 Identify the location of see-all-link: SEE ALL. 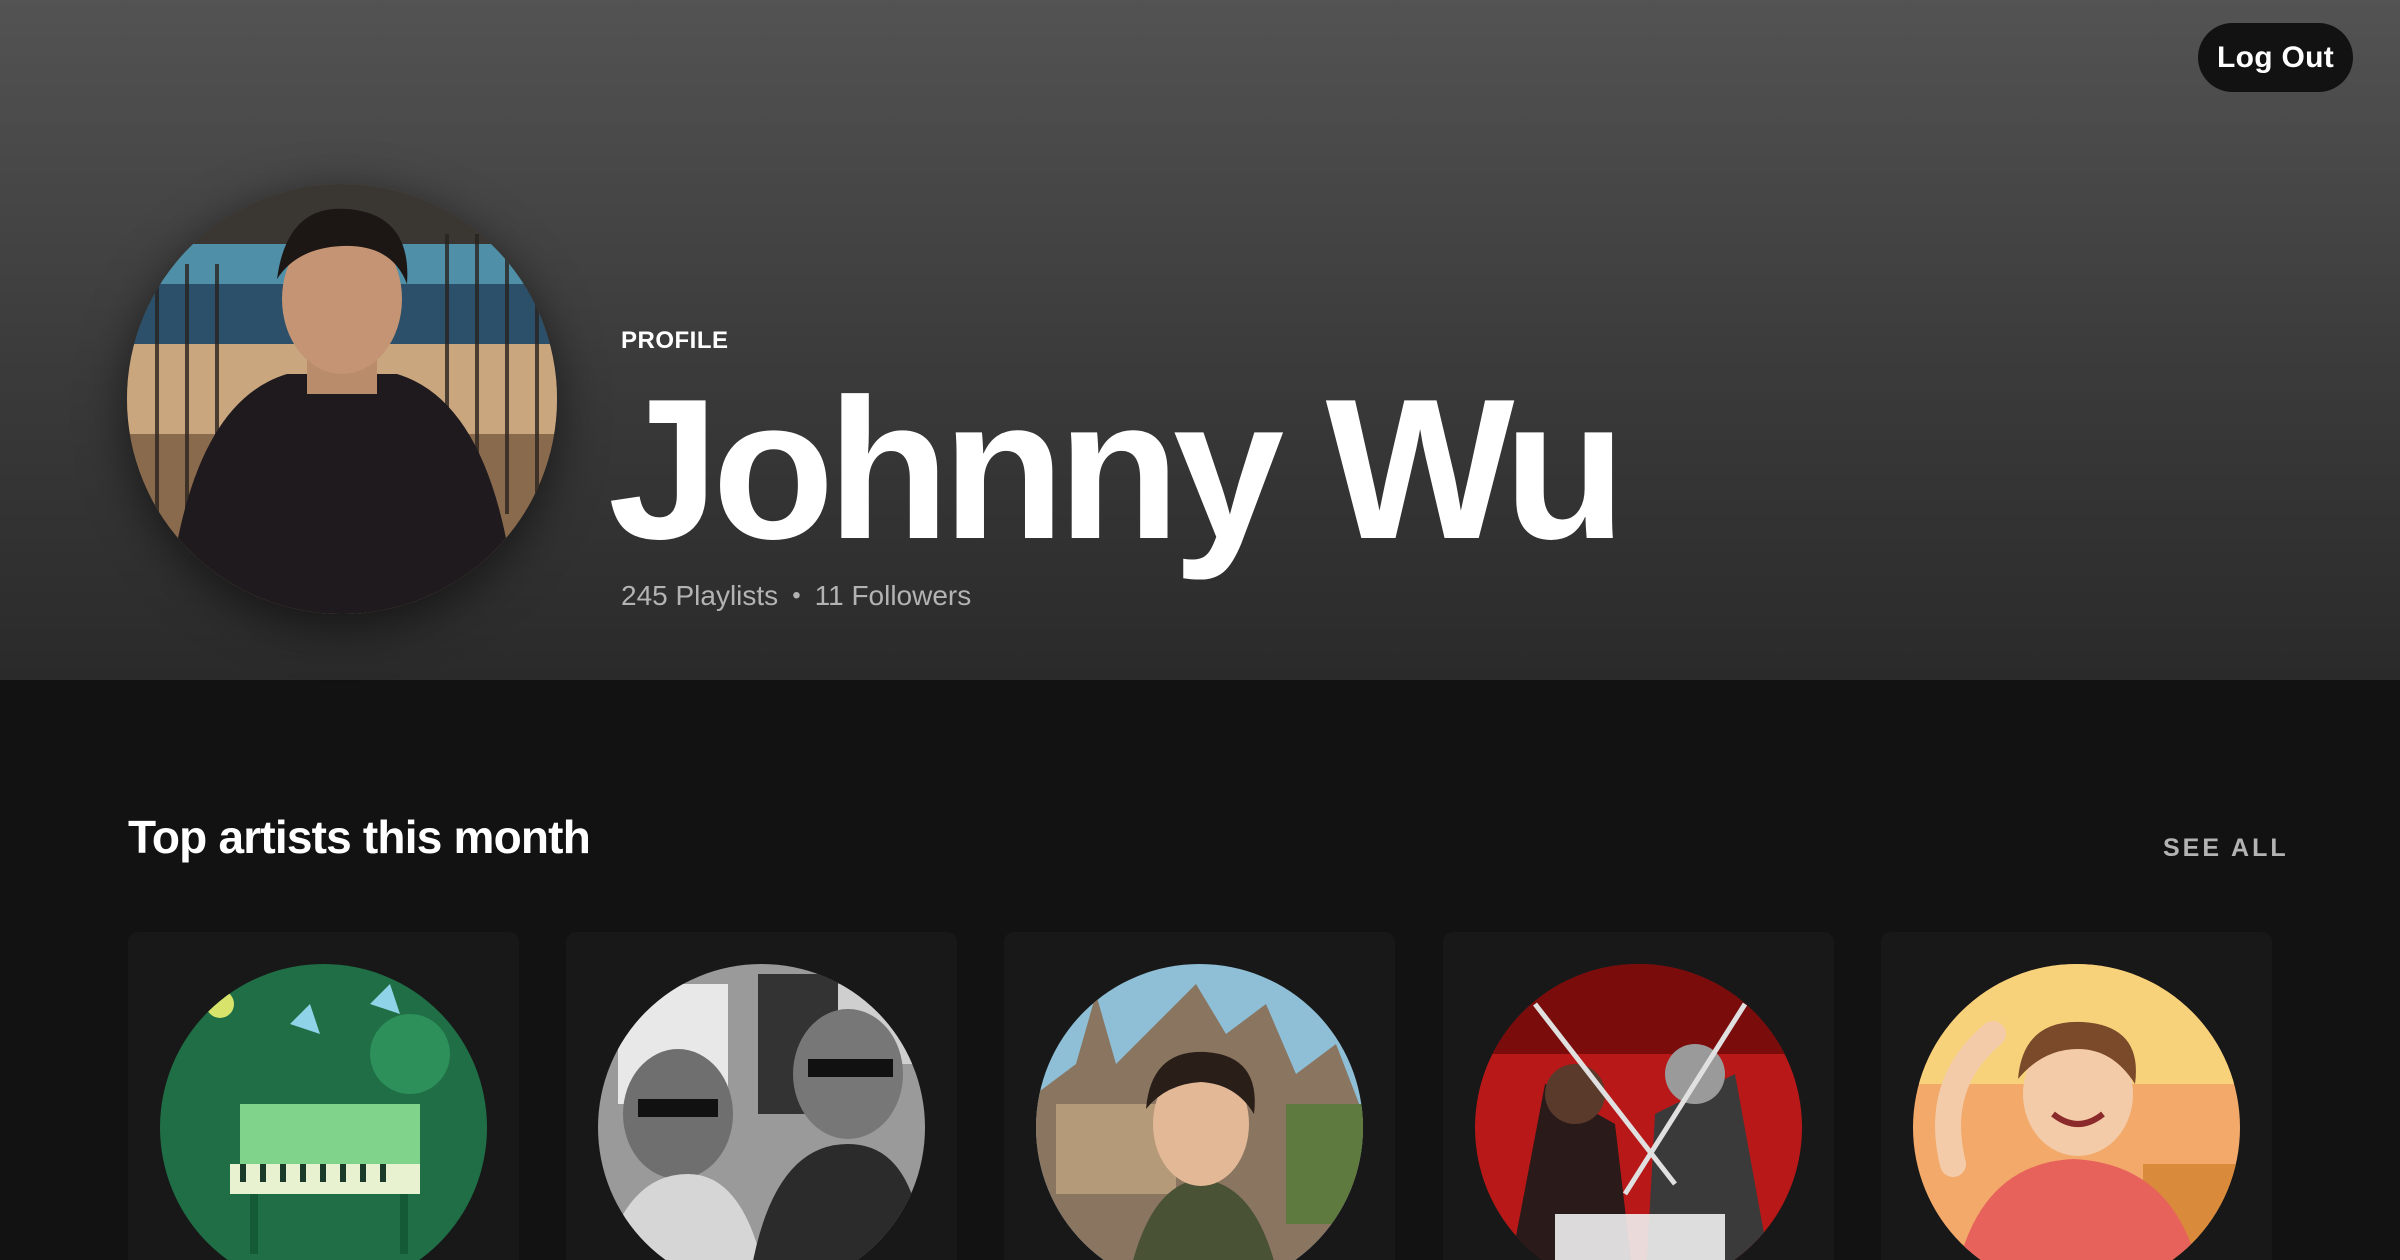
(2226, 848).